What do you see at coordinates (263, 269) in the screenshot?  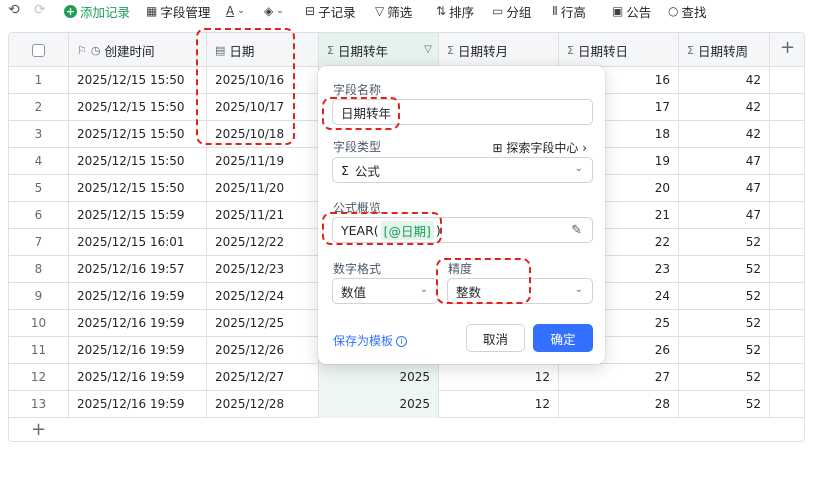 I see `cell-date: 2025/12/23` at bounding box center [263, 269].